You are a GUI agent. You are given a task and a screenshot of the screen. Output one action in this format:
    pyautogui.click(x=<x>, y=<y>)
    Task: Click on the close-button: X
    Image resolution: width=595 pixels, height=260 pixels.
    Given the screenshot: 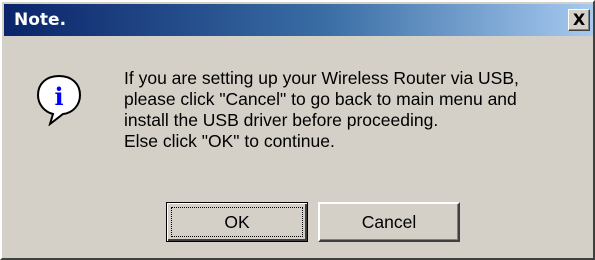 What is the action you would take?
    pyautogui.click(x=579, y=20)
    